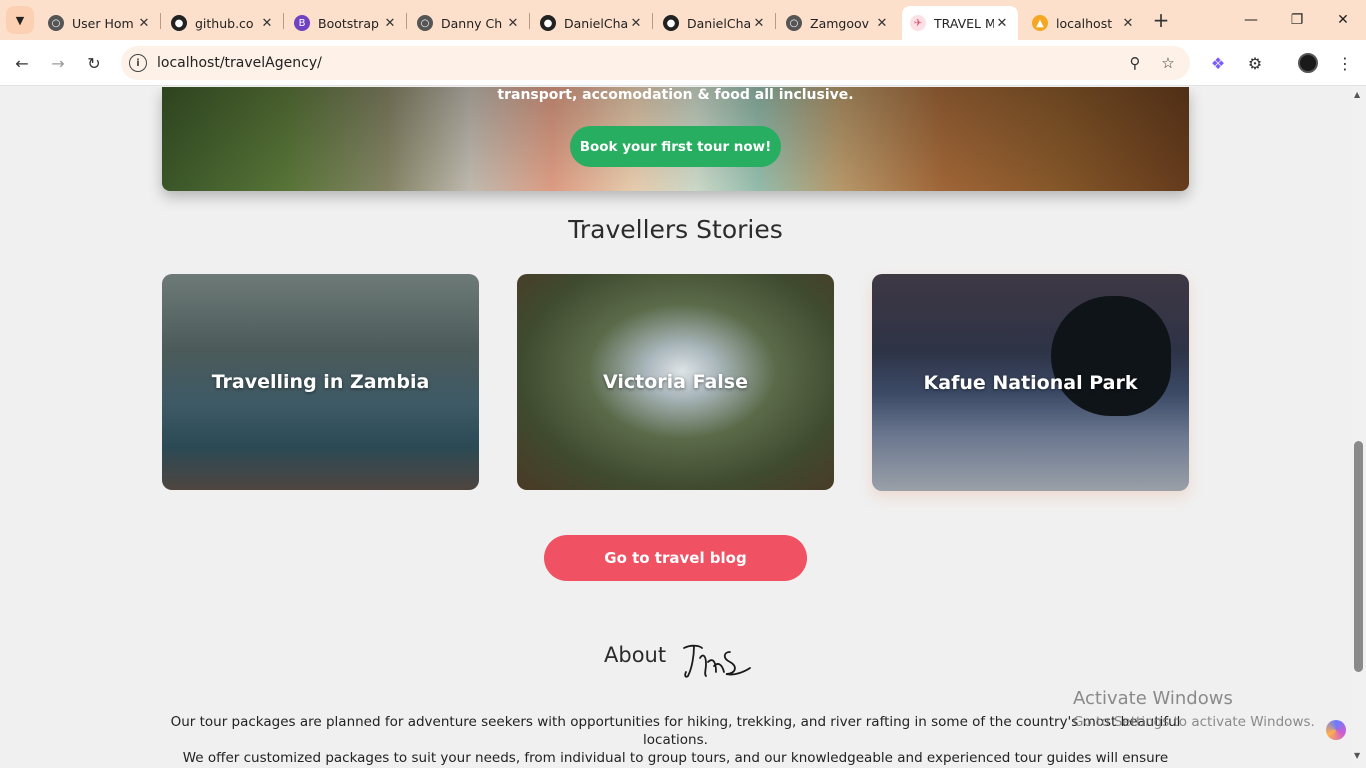  I want to click on copilot-icon, so click(1336, 730).